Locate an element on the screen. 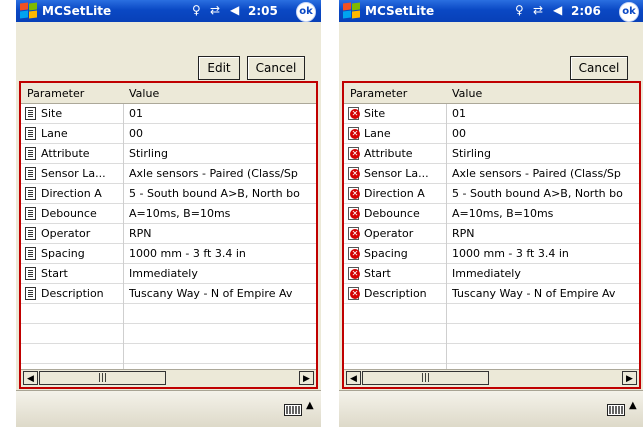  toolbar: Cancel is located at coordinates (491, 51).